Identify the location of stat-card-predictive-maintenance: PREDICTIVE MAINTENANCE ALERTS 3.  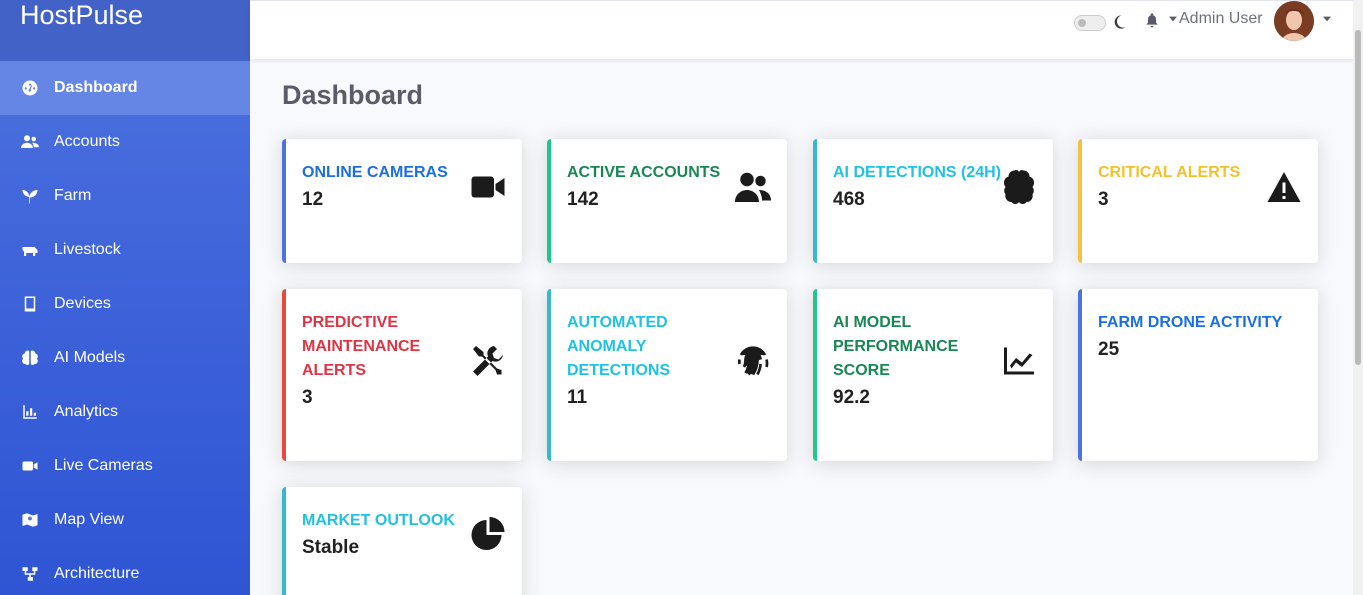
(402, 375).